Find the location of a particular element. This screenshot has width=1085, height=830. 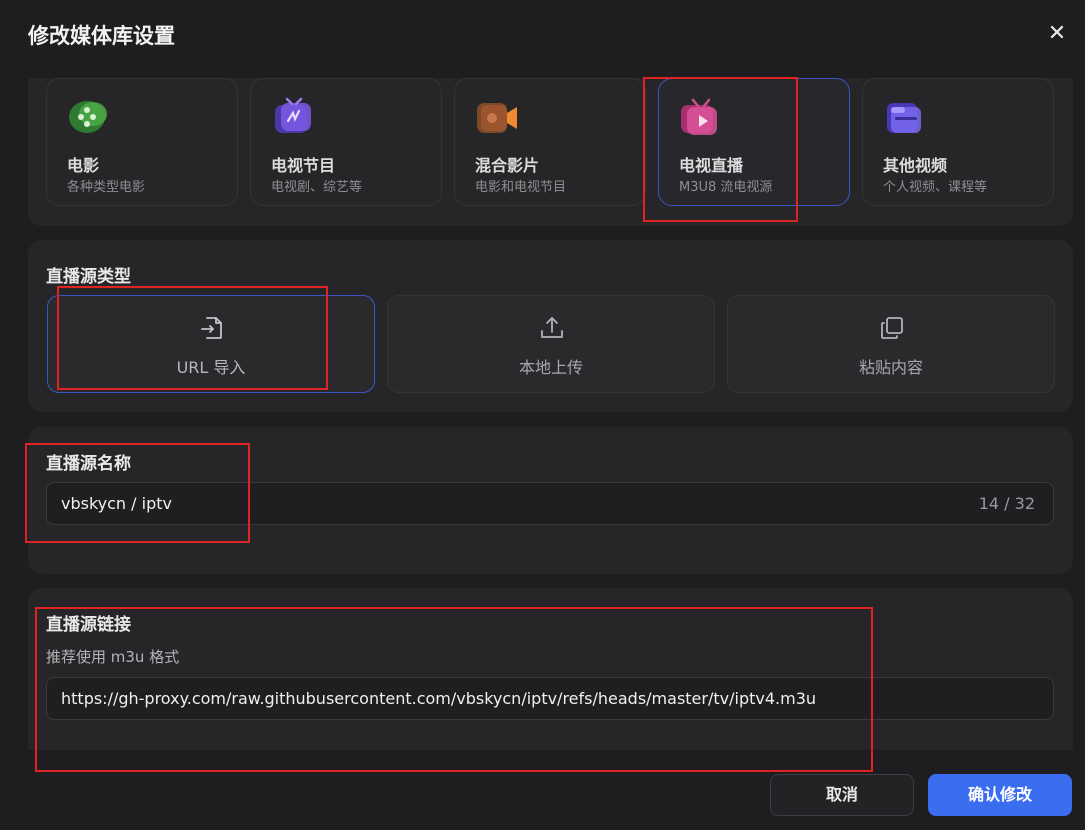

char-counter: 14 / 32 is located at coordinates (1006, 503).